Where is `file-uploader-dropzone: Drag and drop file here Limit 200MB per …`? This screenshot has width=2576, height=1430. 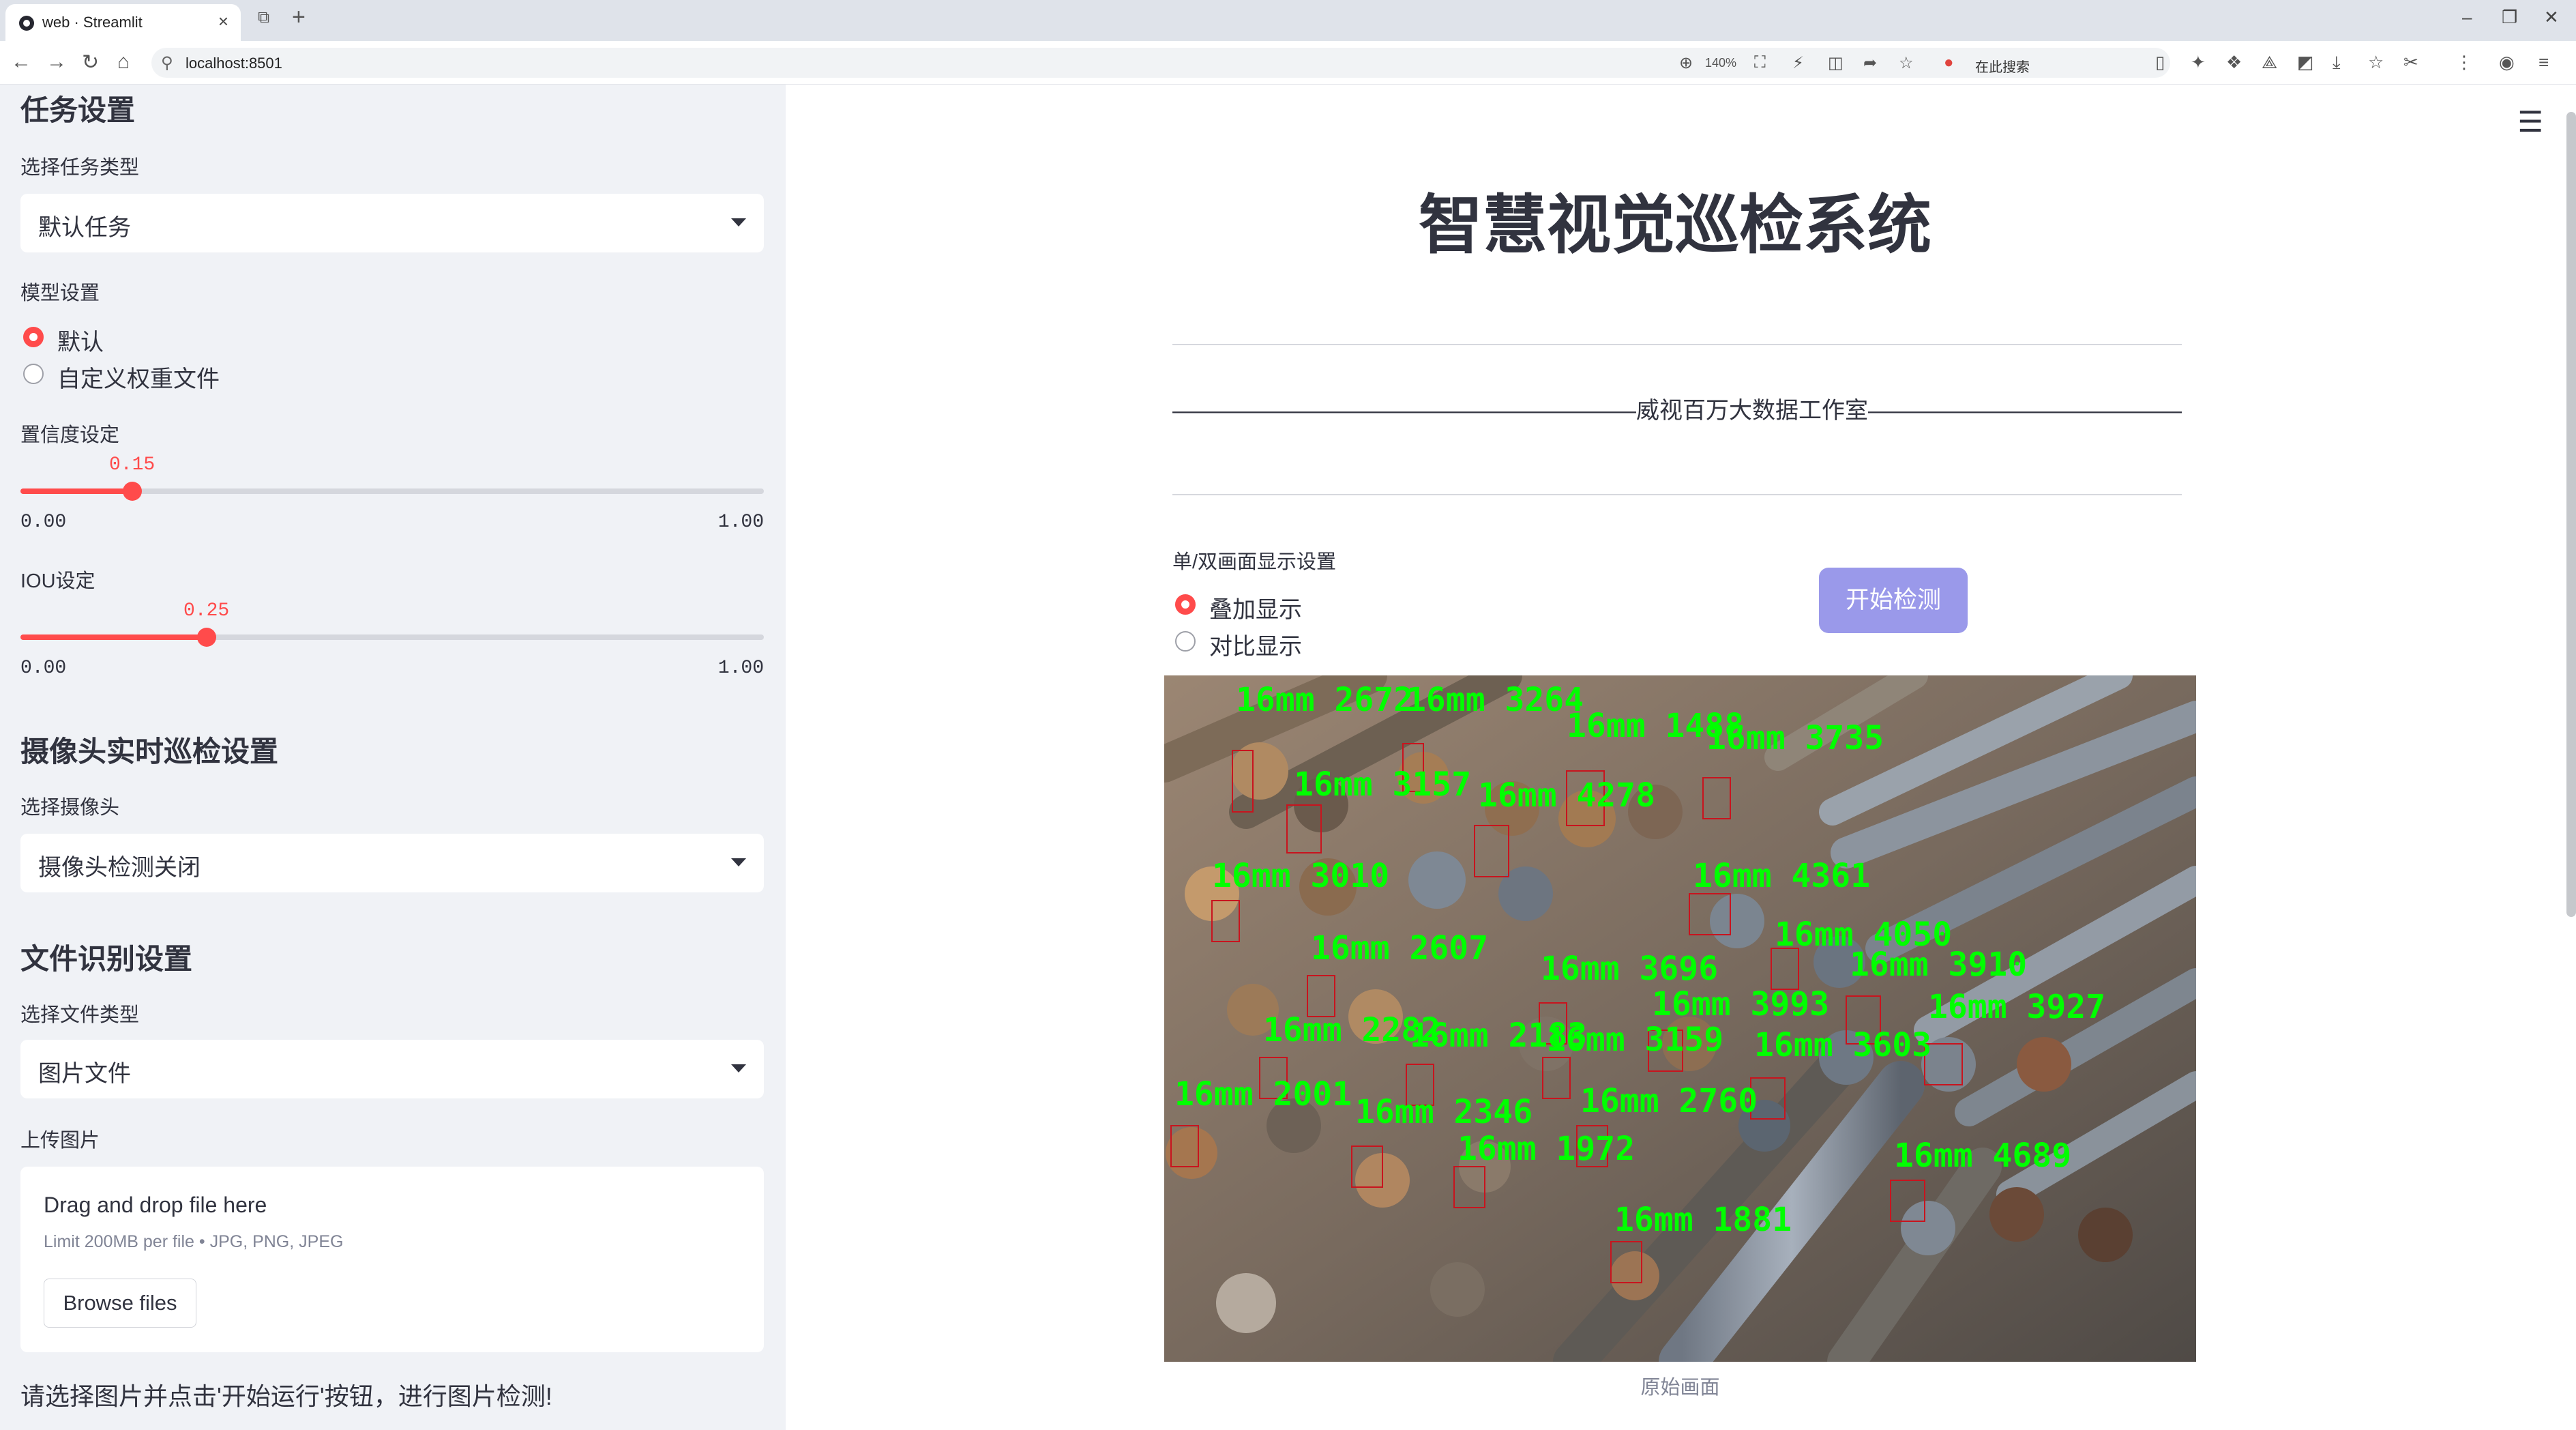 file-uploader-dropzone: Drag and drop file here Limit 200MB per … is located at coordinates (392, 1259).